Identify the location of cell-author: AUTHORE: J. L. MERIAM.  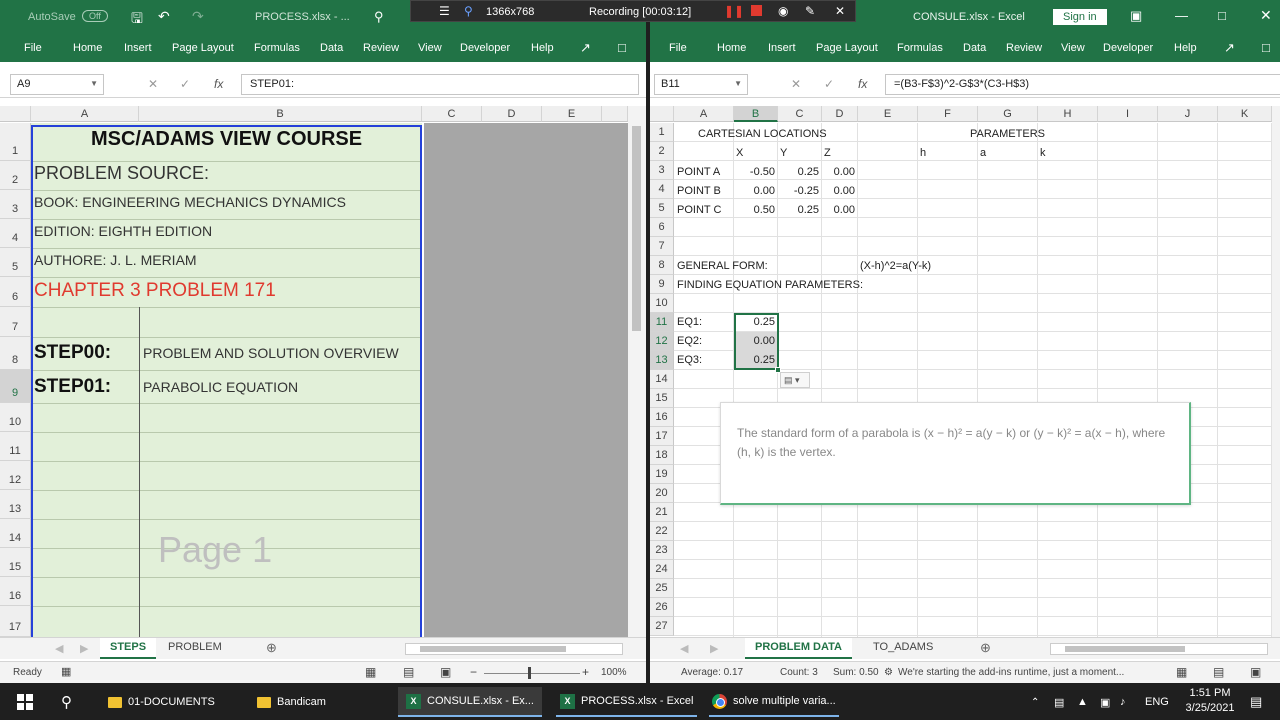
(115, 260).